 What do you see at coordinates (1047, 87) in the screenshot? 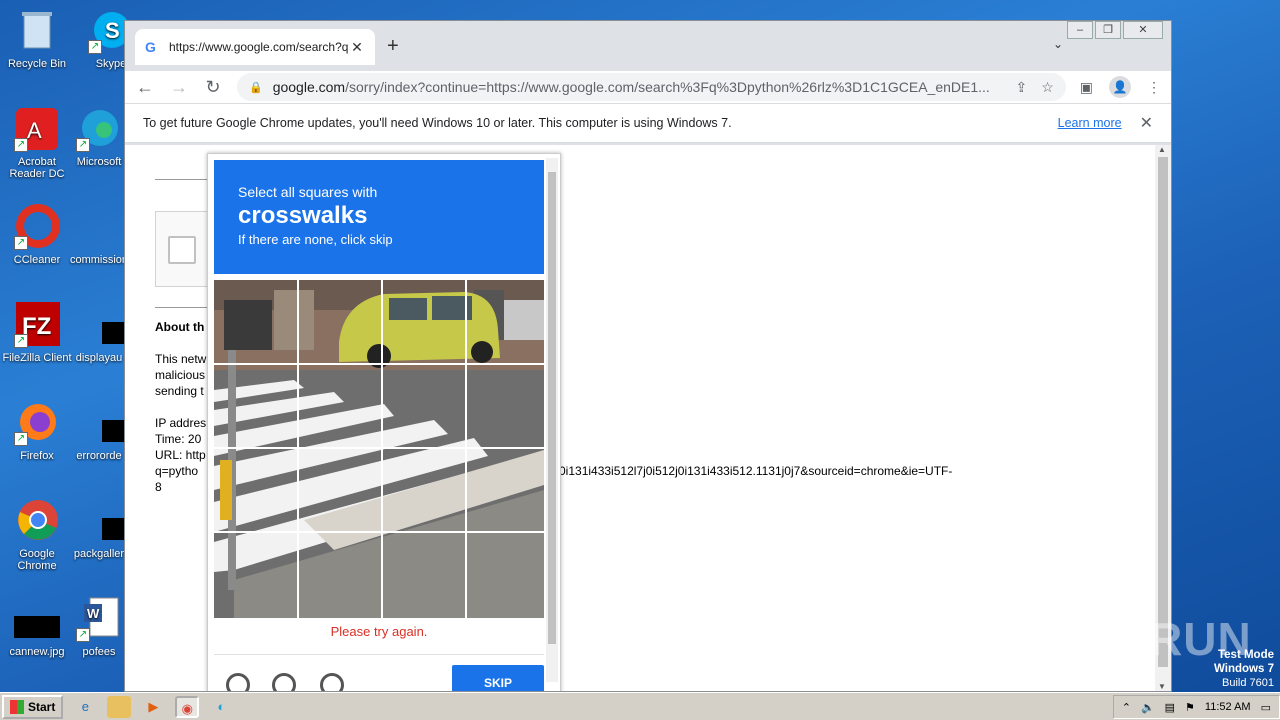
I see `bookmark-star-icon: ☆` at bounding box center [1047, 87].